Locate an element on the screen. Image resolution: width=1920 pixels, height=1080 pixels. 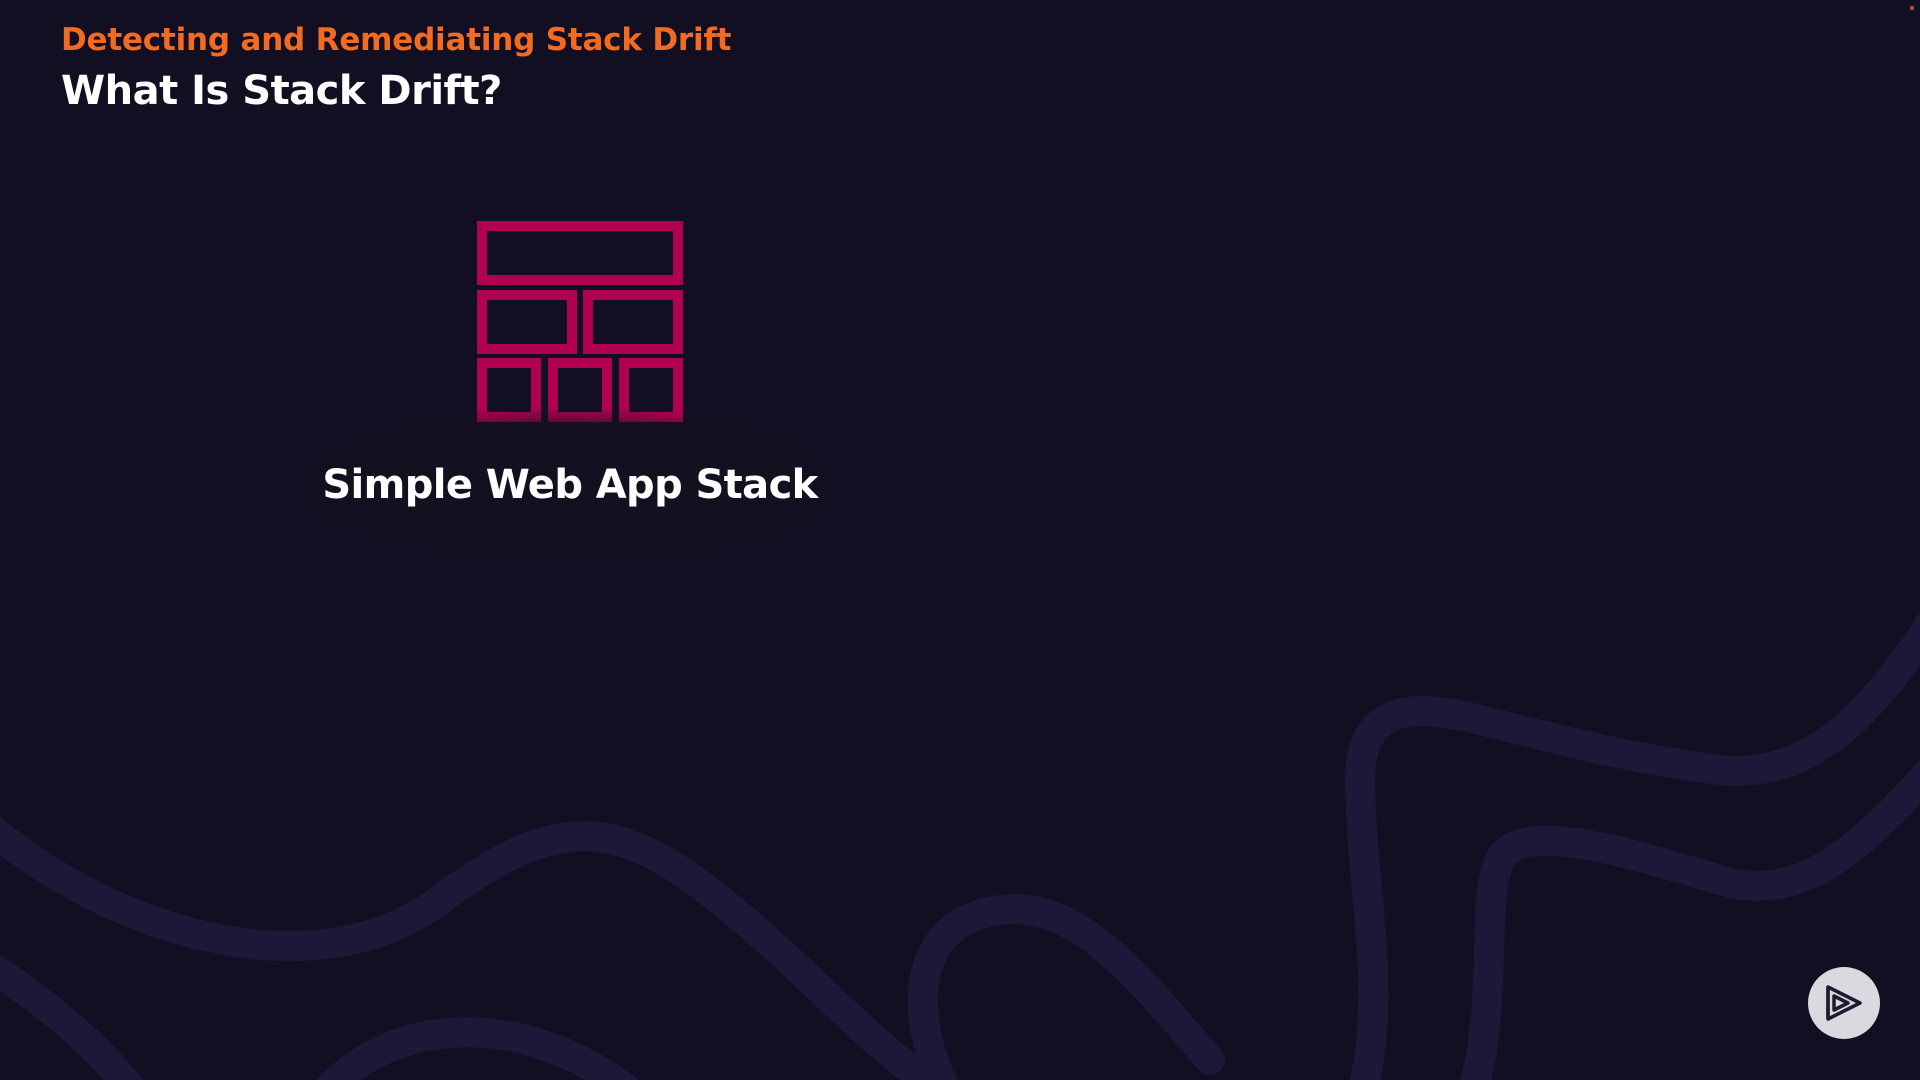
brick-bottom-left is located at coordinates (509, 390).